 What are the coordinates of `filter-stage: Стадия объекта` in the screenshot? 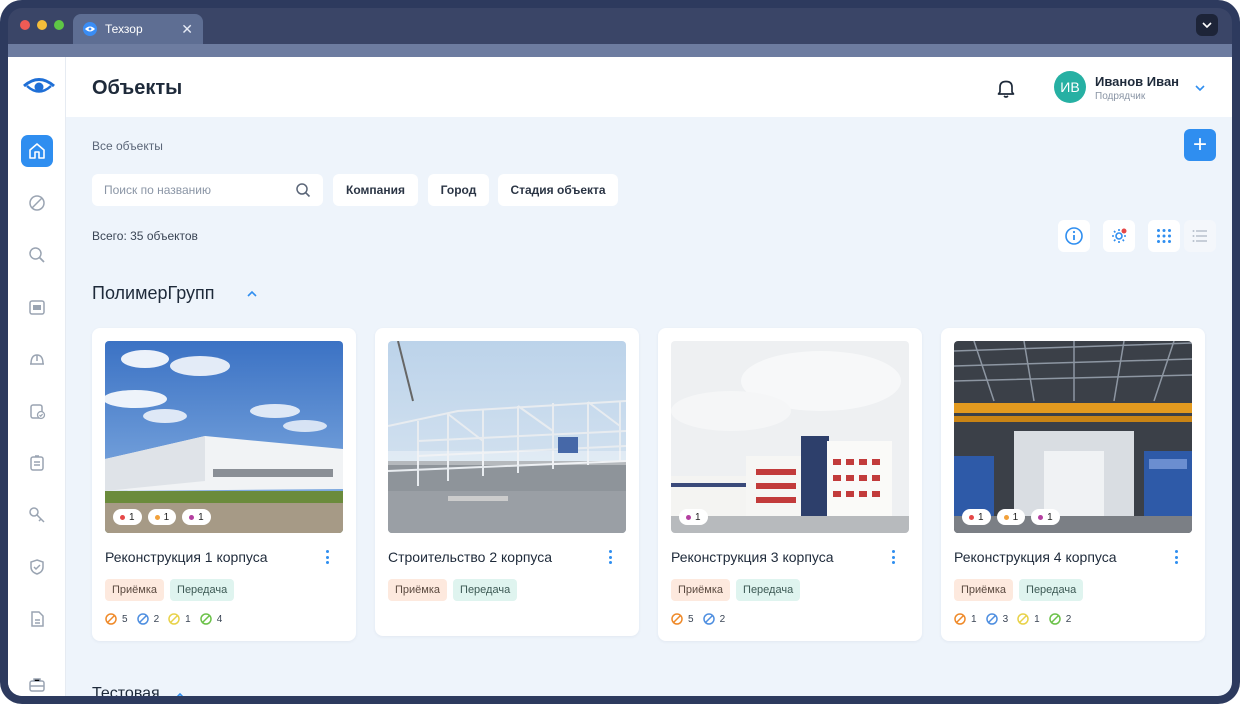 It's located at (558, 190).